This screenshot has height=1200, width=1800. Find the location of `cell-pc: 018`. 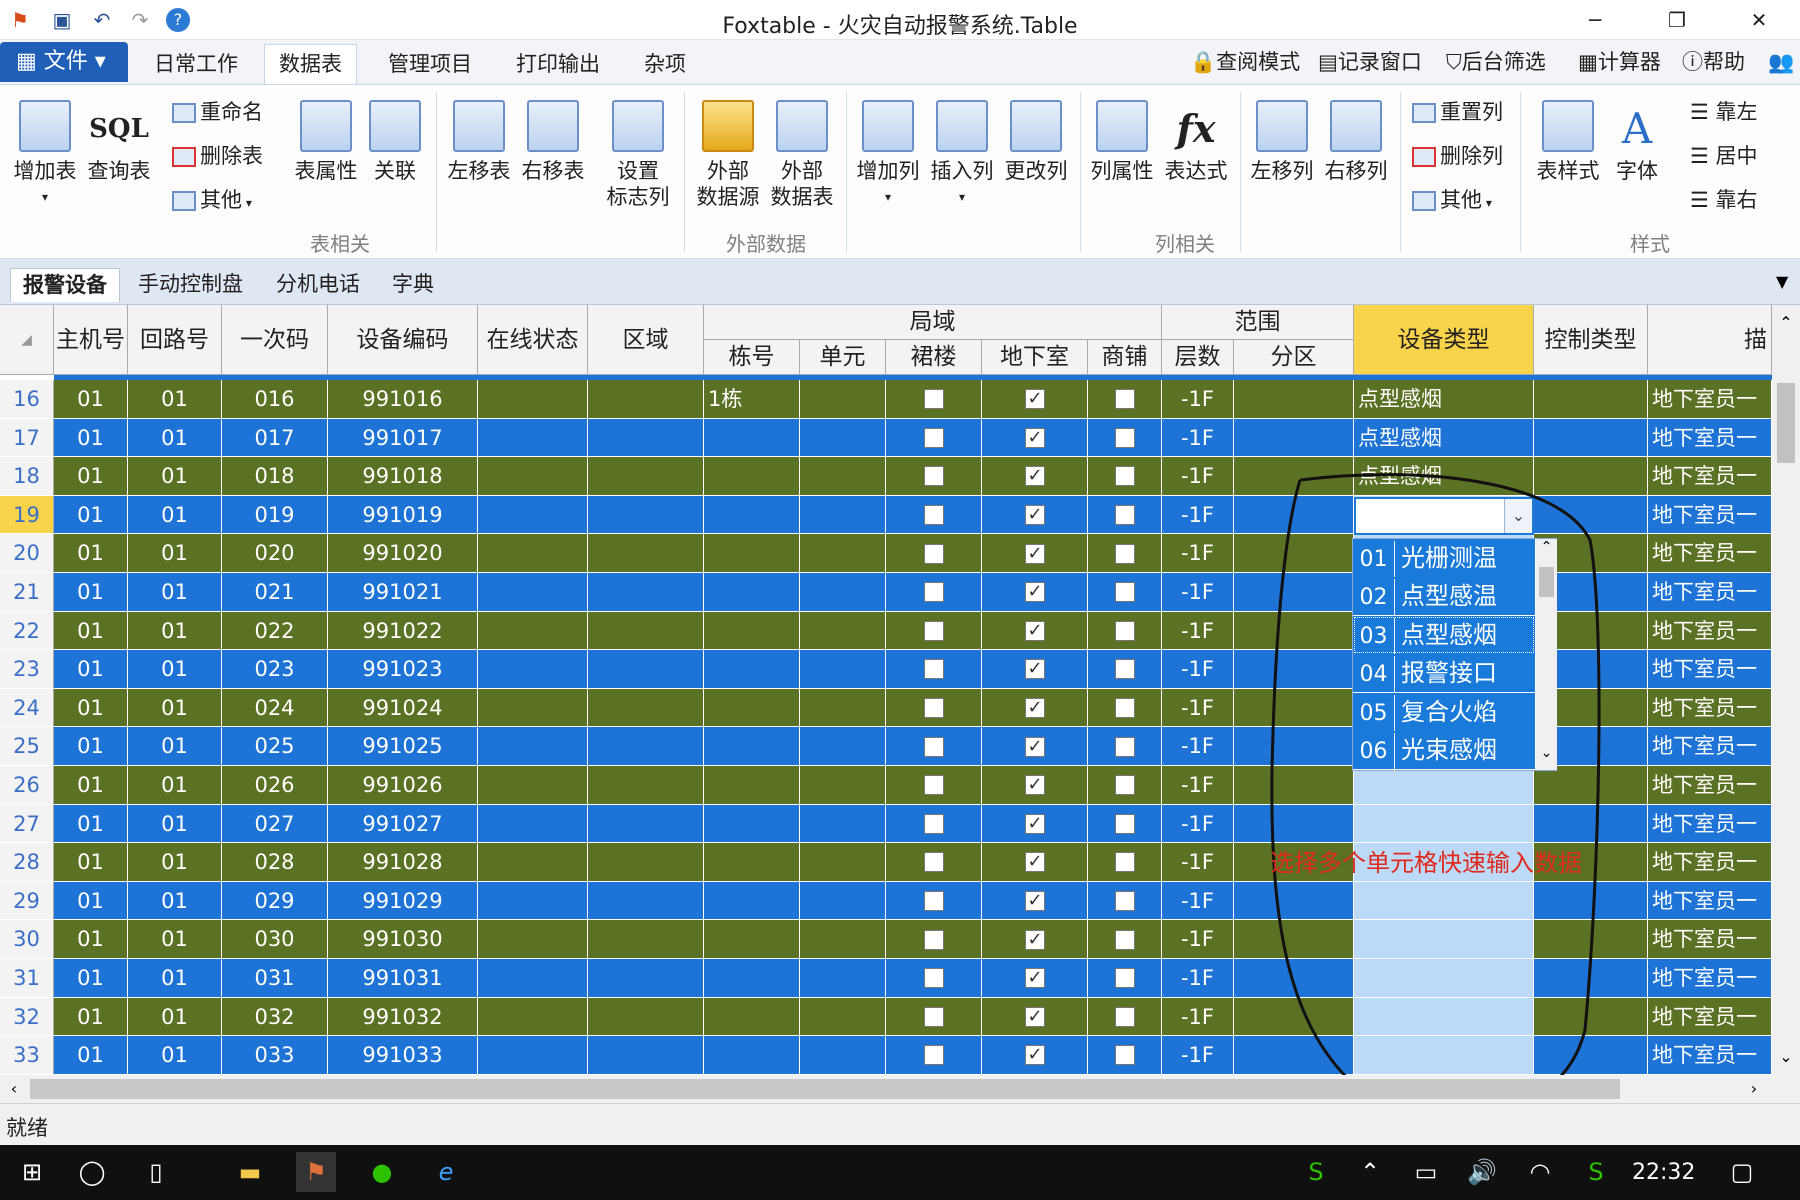

cell-pc: 018 is located at coordinates (275, 476).